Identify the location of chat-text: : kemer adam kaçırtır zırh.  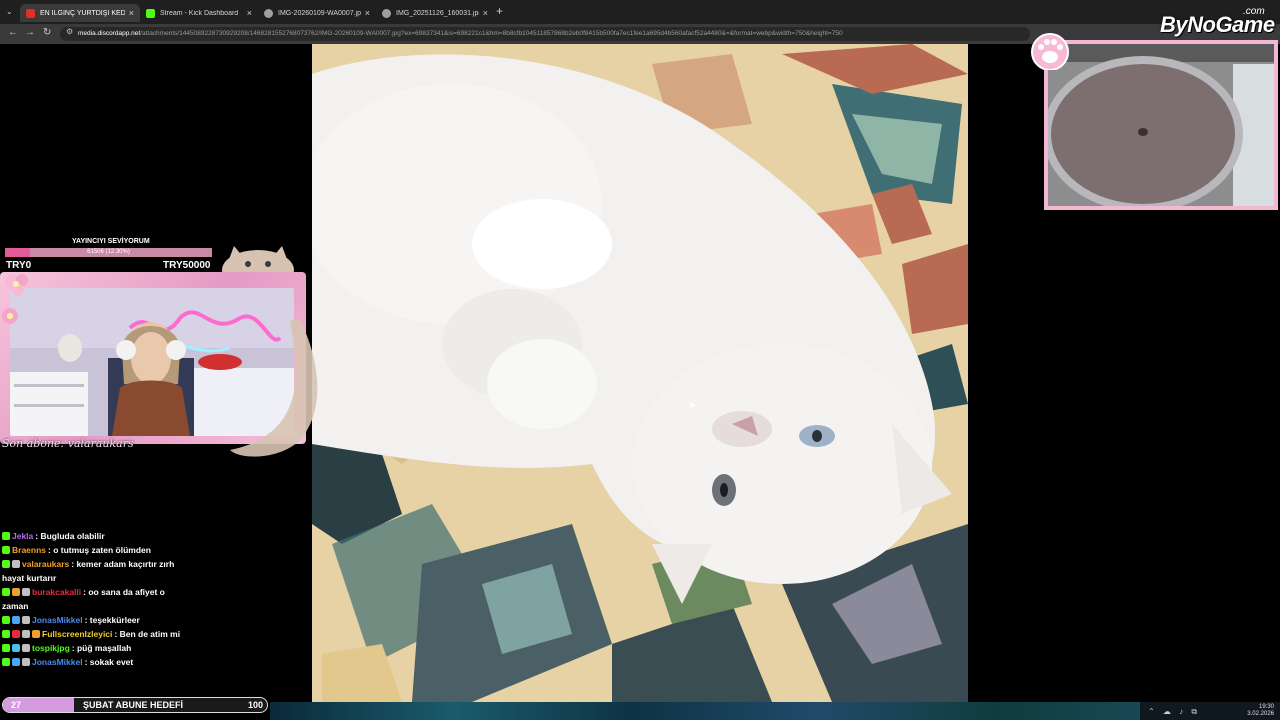
(123, 564).